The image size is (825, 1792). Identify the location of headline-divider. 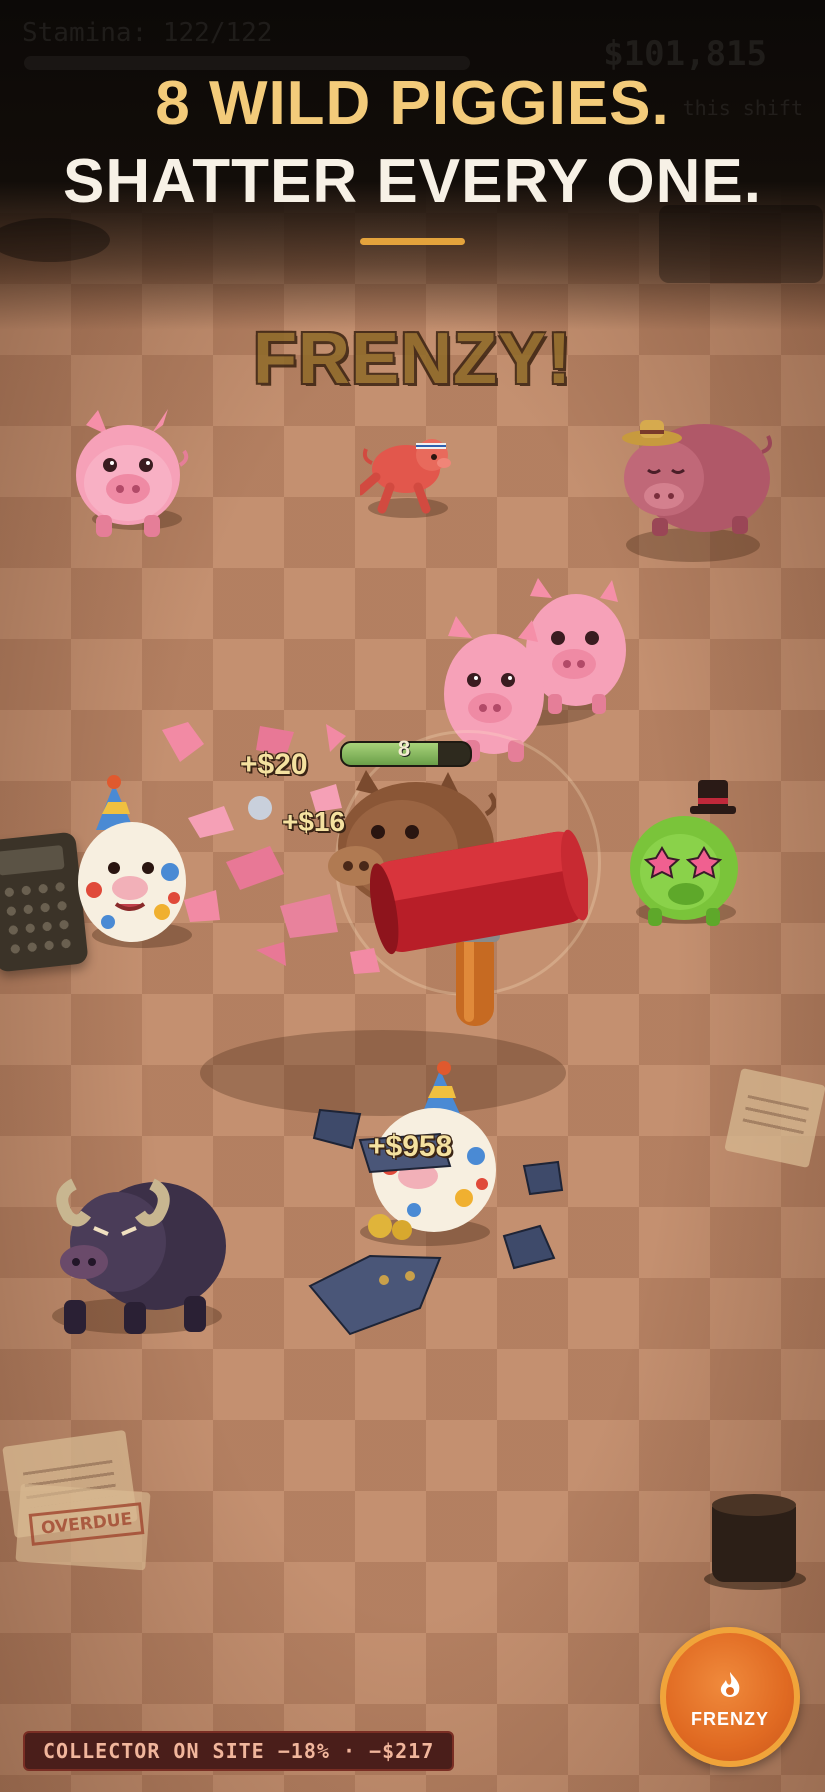
(412, 241).